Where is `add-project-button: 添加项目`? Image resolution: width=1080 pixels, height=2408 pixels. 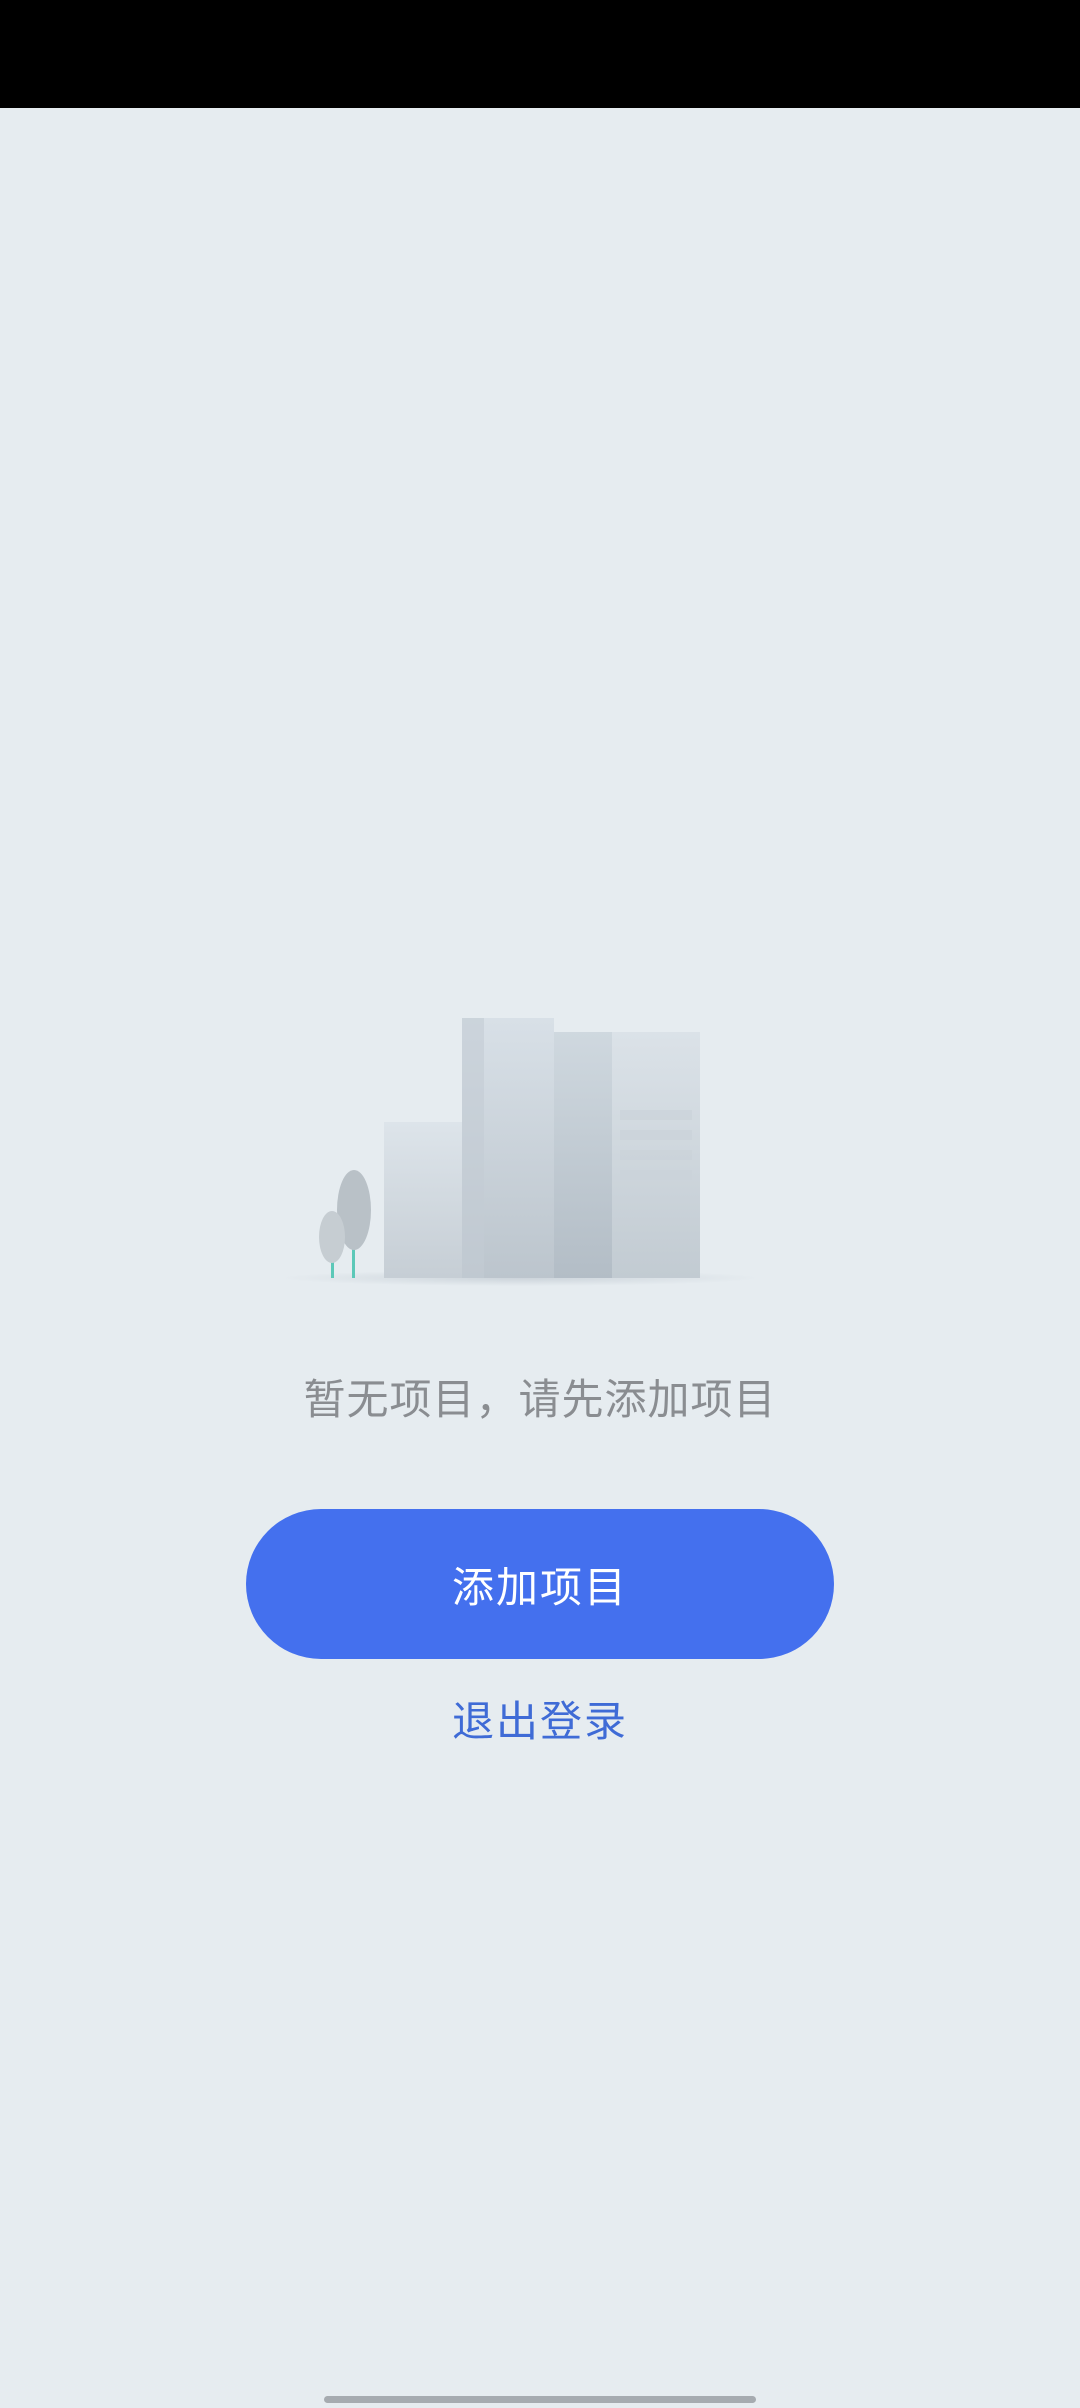 add-project-button: 添加项目 is located at coordinates (540, 1584).